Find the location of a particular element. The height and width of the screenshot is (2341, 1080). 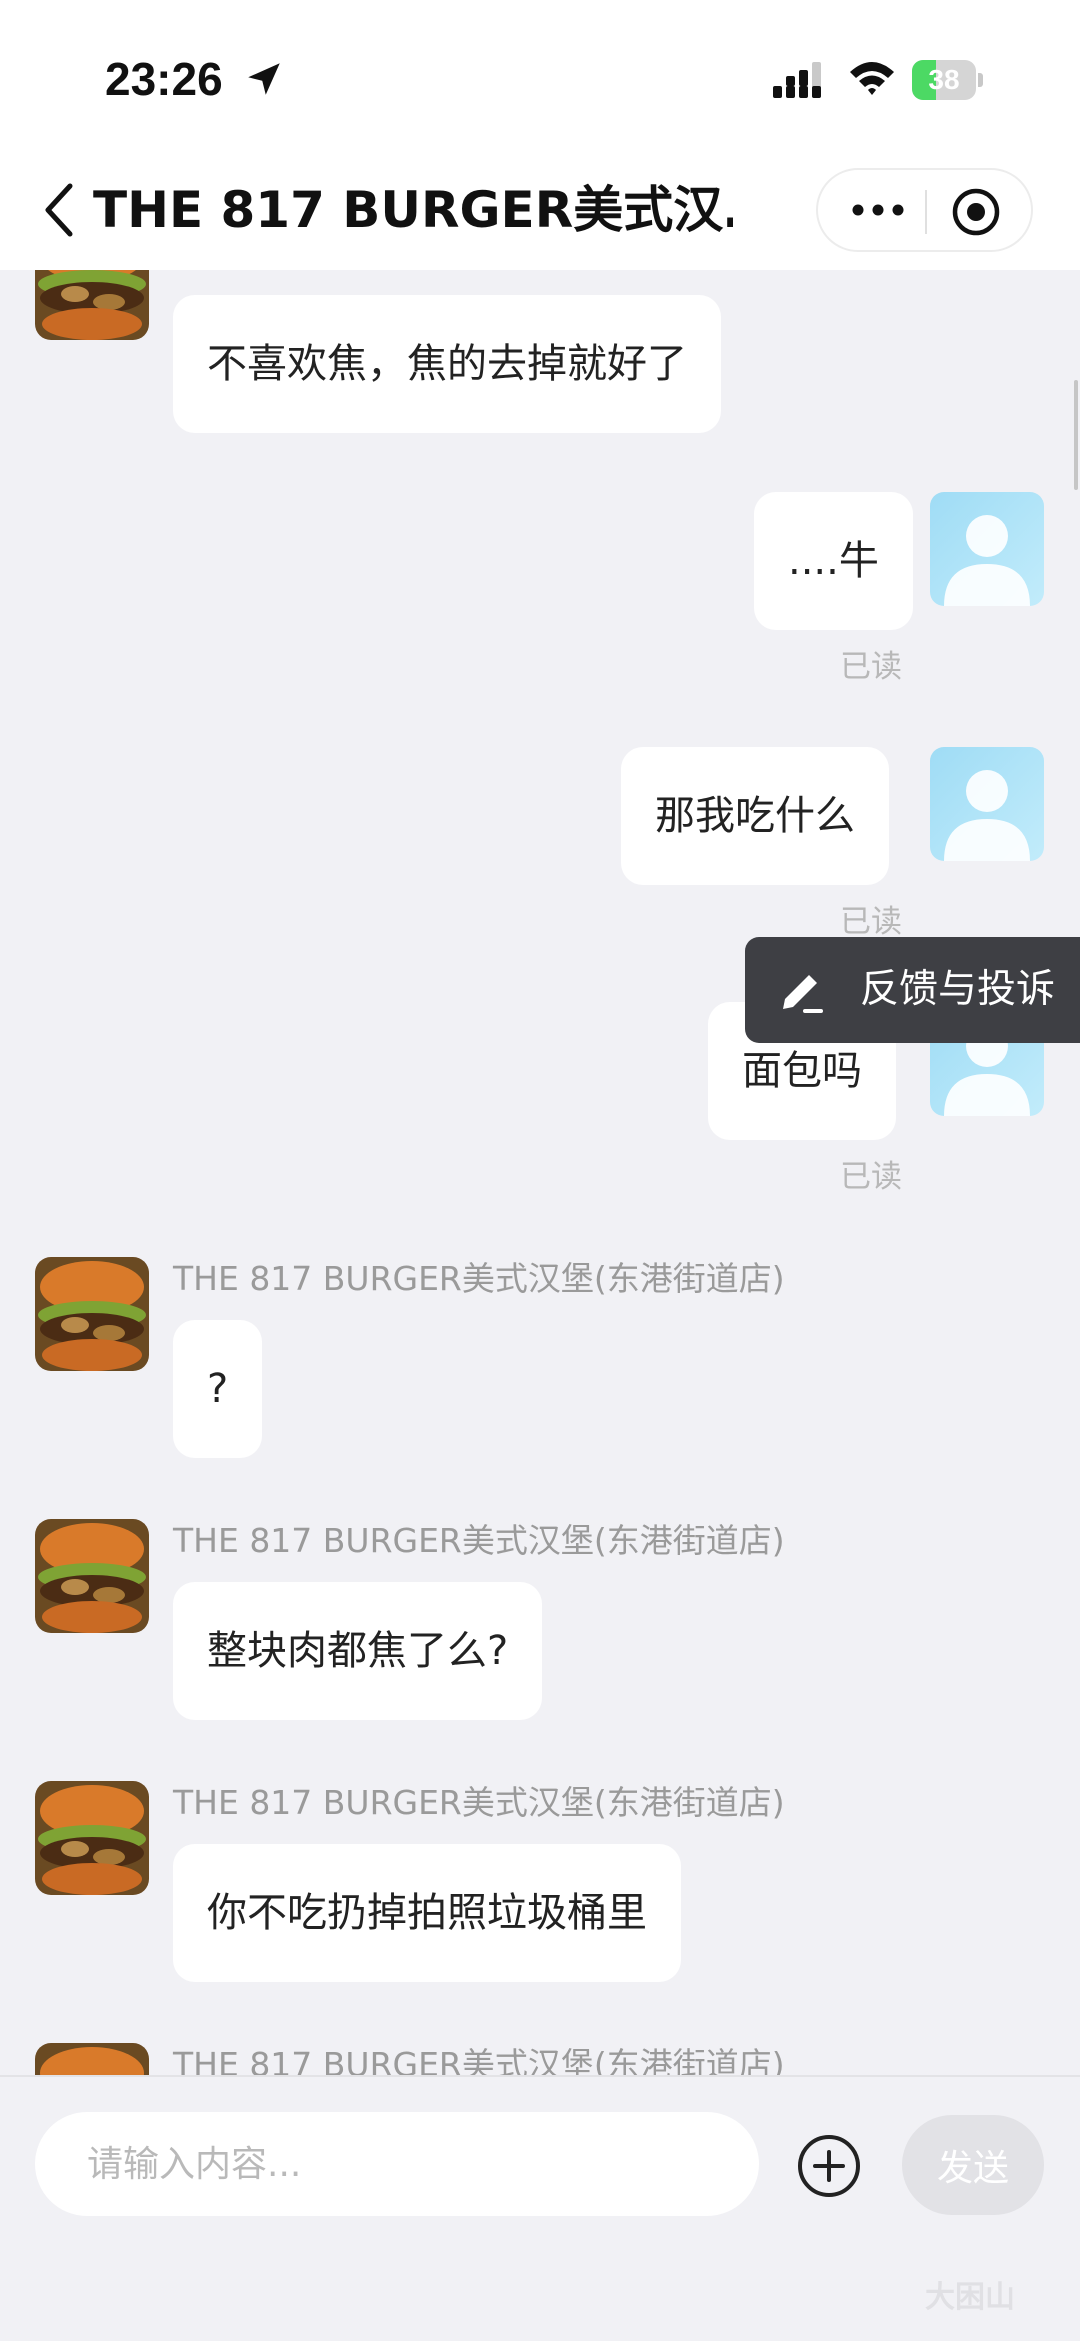

location-arrow-icon is located at coordinates (264, 79).